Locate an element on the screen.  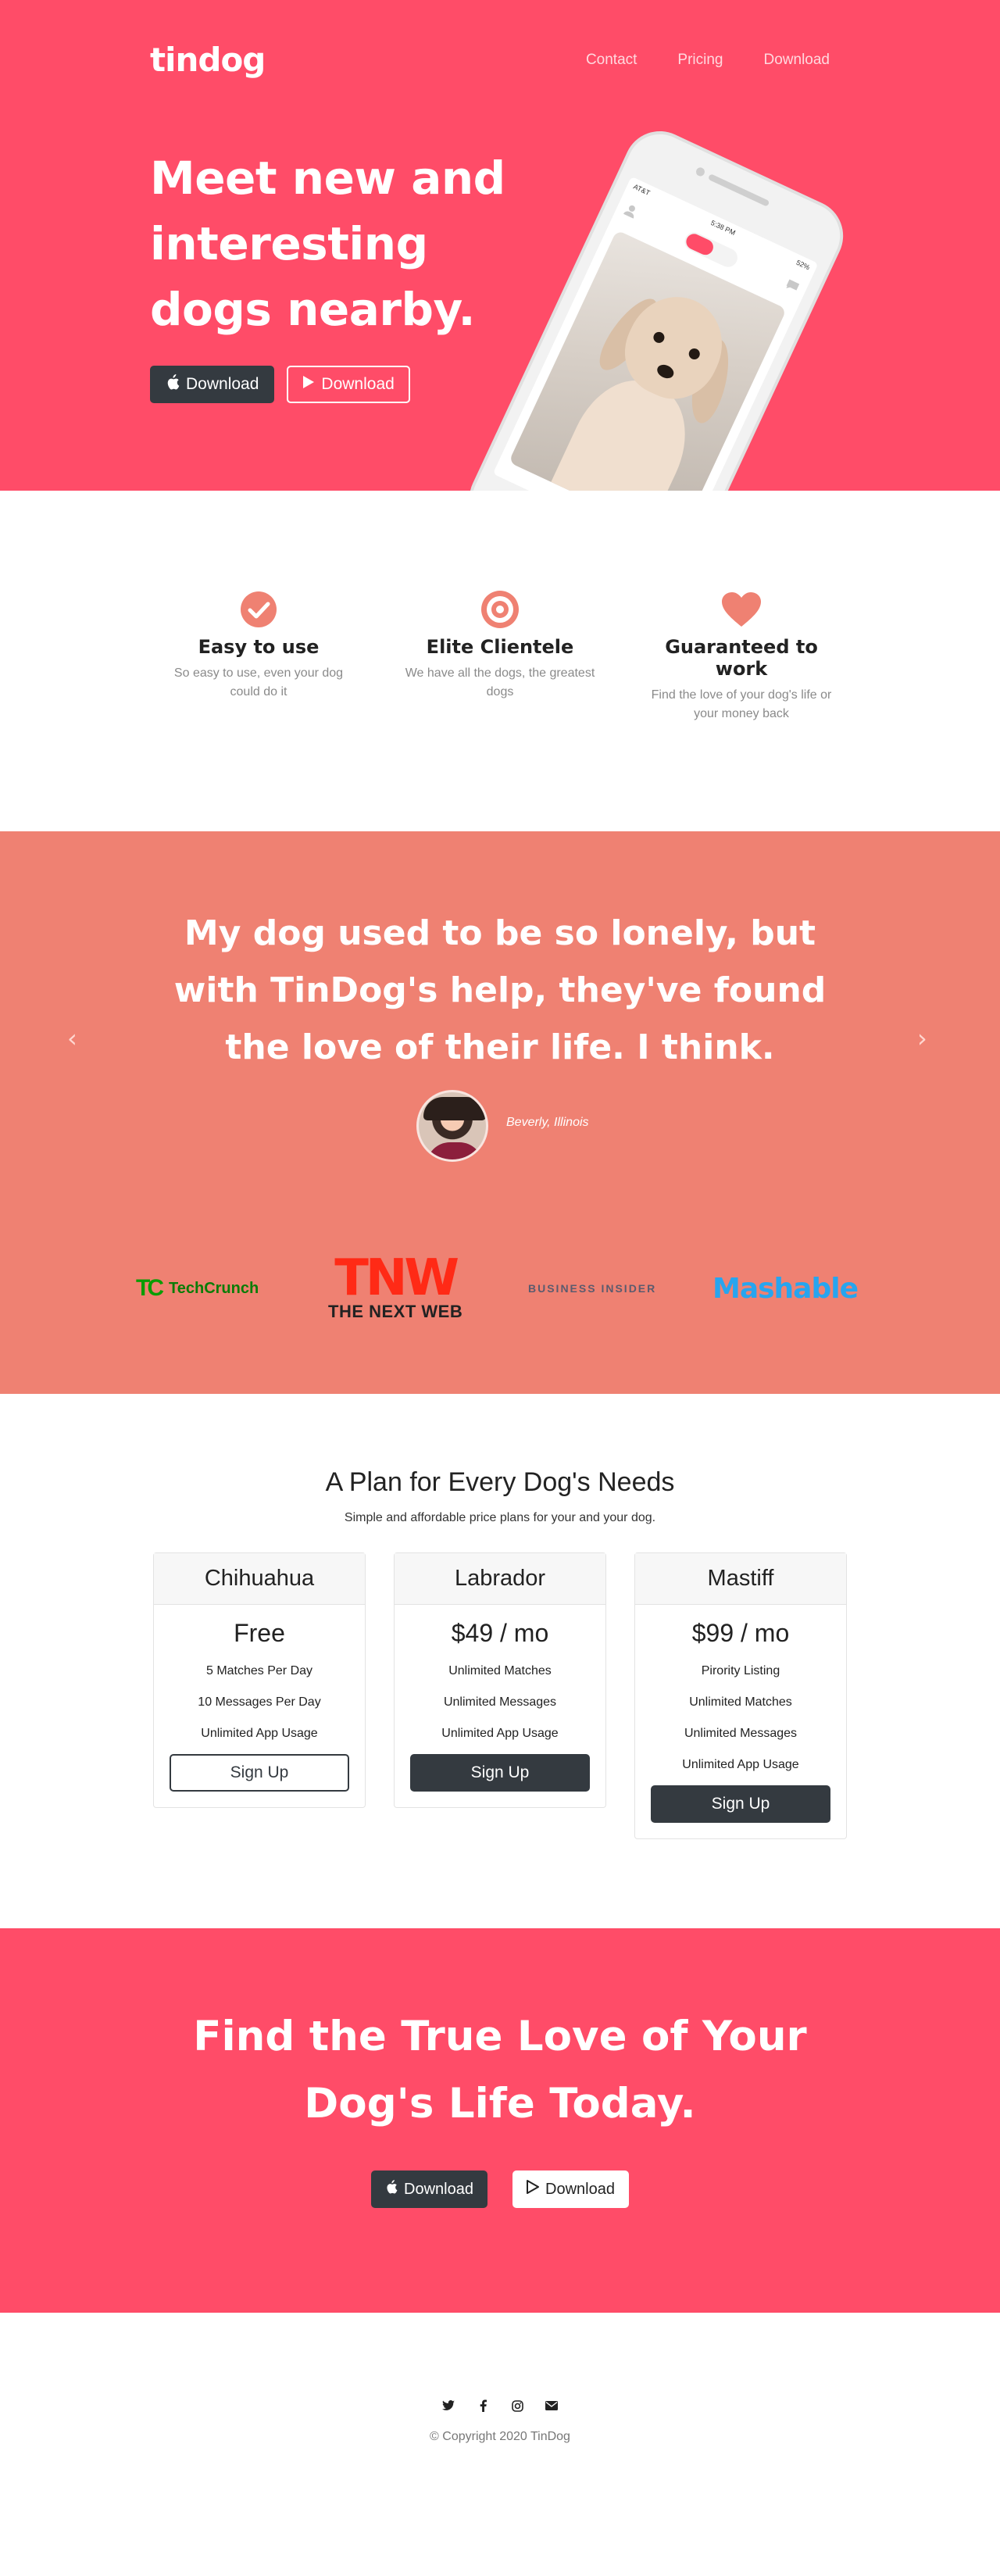
feature-text: We have all the dogs, the greatest dogs is located at coordinates (500, 682).